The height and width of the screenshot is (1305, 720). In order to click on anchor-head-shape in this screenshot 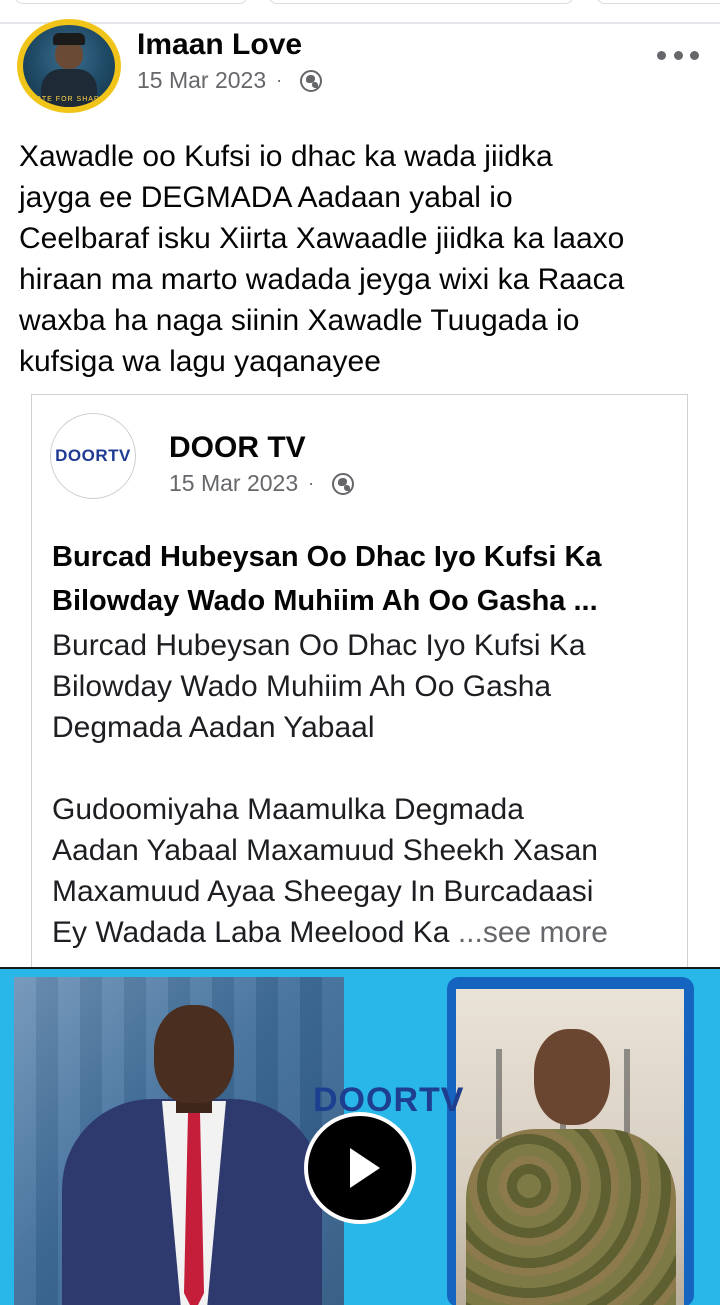, I will do `click(194, 1054)`.